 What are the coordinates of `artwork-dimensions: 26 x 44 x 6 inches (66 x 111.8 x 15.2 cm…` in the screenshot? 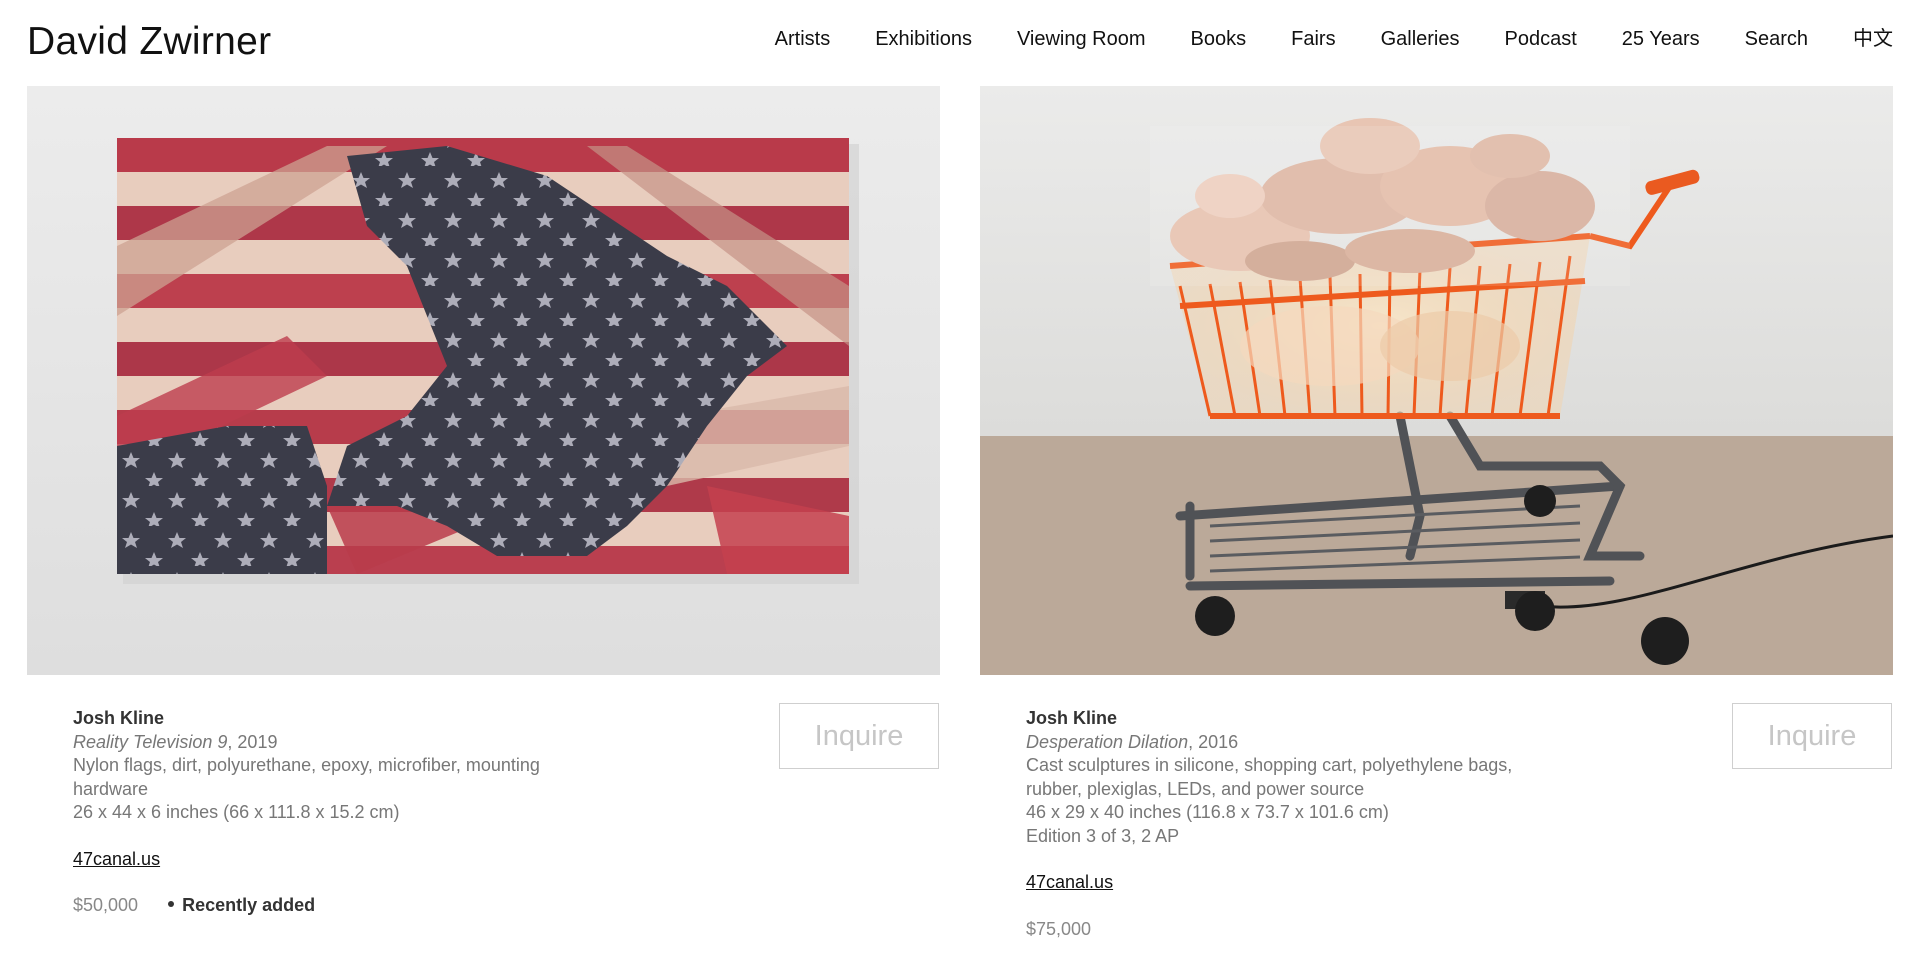 It's located at (236, 812).